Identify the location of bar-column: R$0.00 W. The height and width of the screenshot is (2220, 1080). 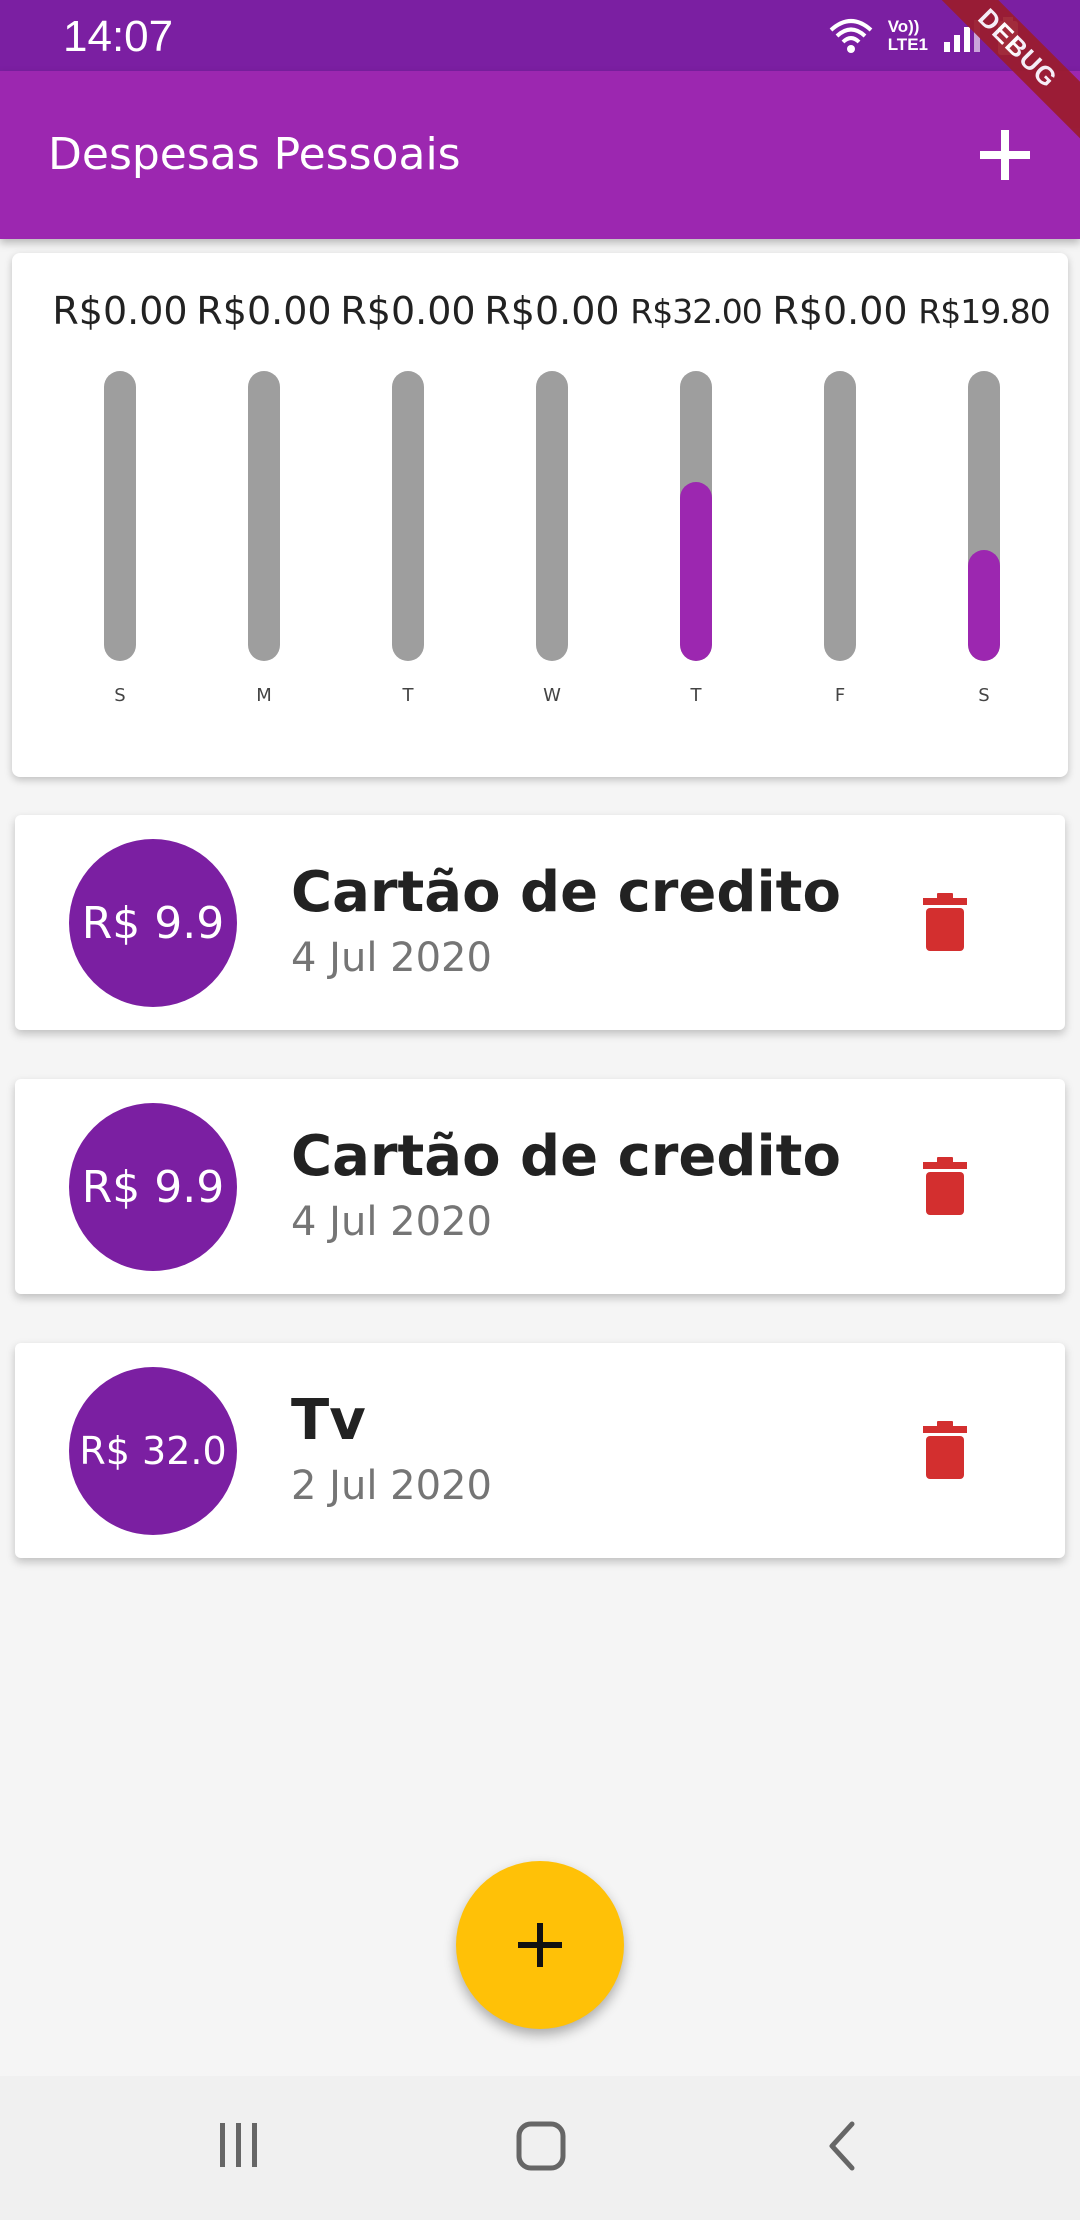
(552, 515).